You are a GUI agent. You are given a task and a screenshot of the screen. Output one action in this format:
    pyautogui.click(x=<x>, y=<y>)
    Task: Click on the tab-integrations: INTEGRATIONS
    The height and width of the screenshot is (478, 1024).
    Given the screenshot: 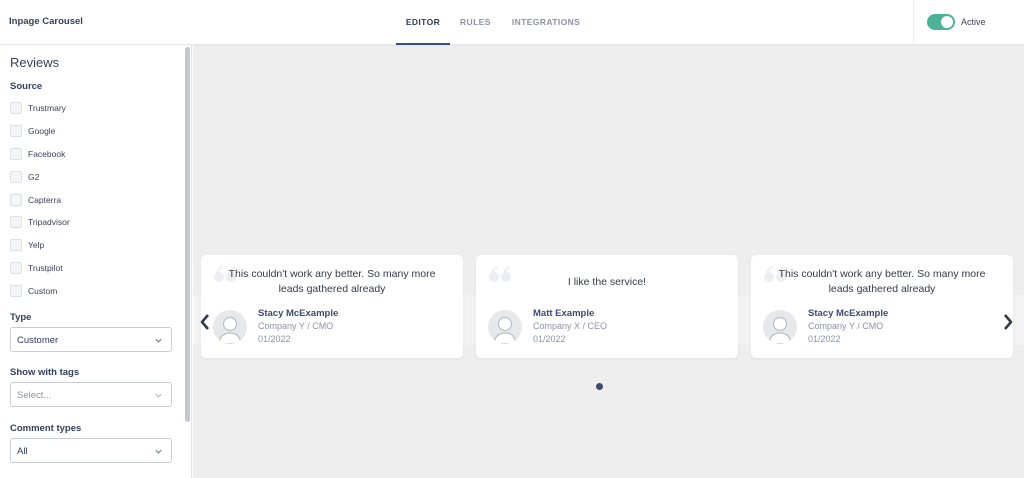 What is the action you would take?
    pyautogui.click(x=546, y=22)
    